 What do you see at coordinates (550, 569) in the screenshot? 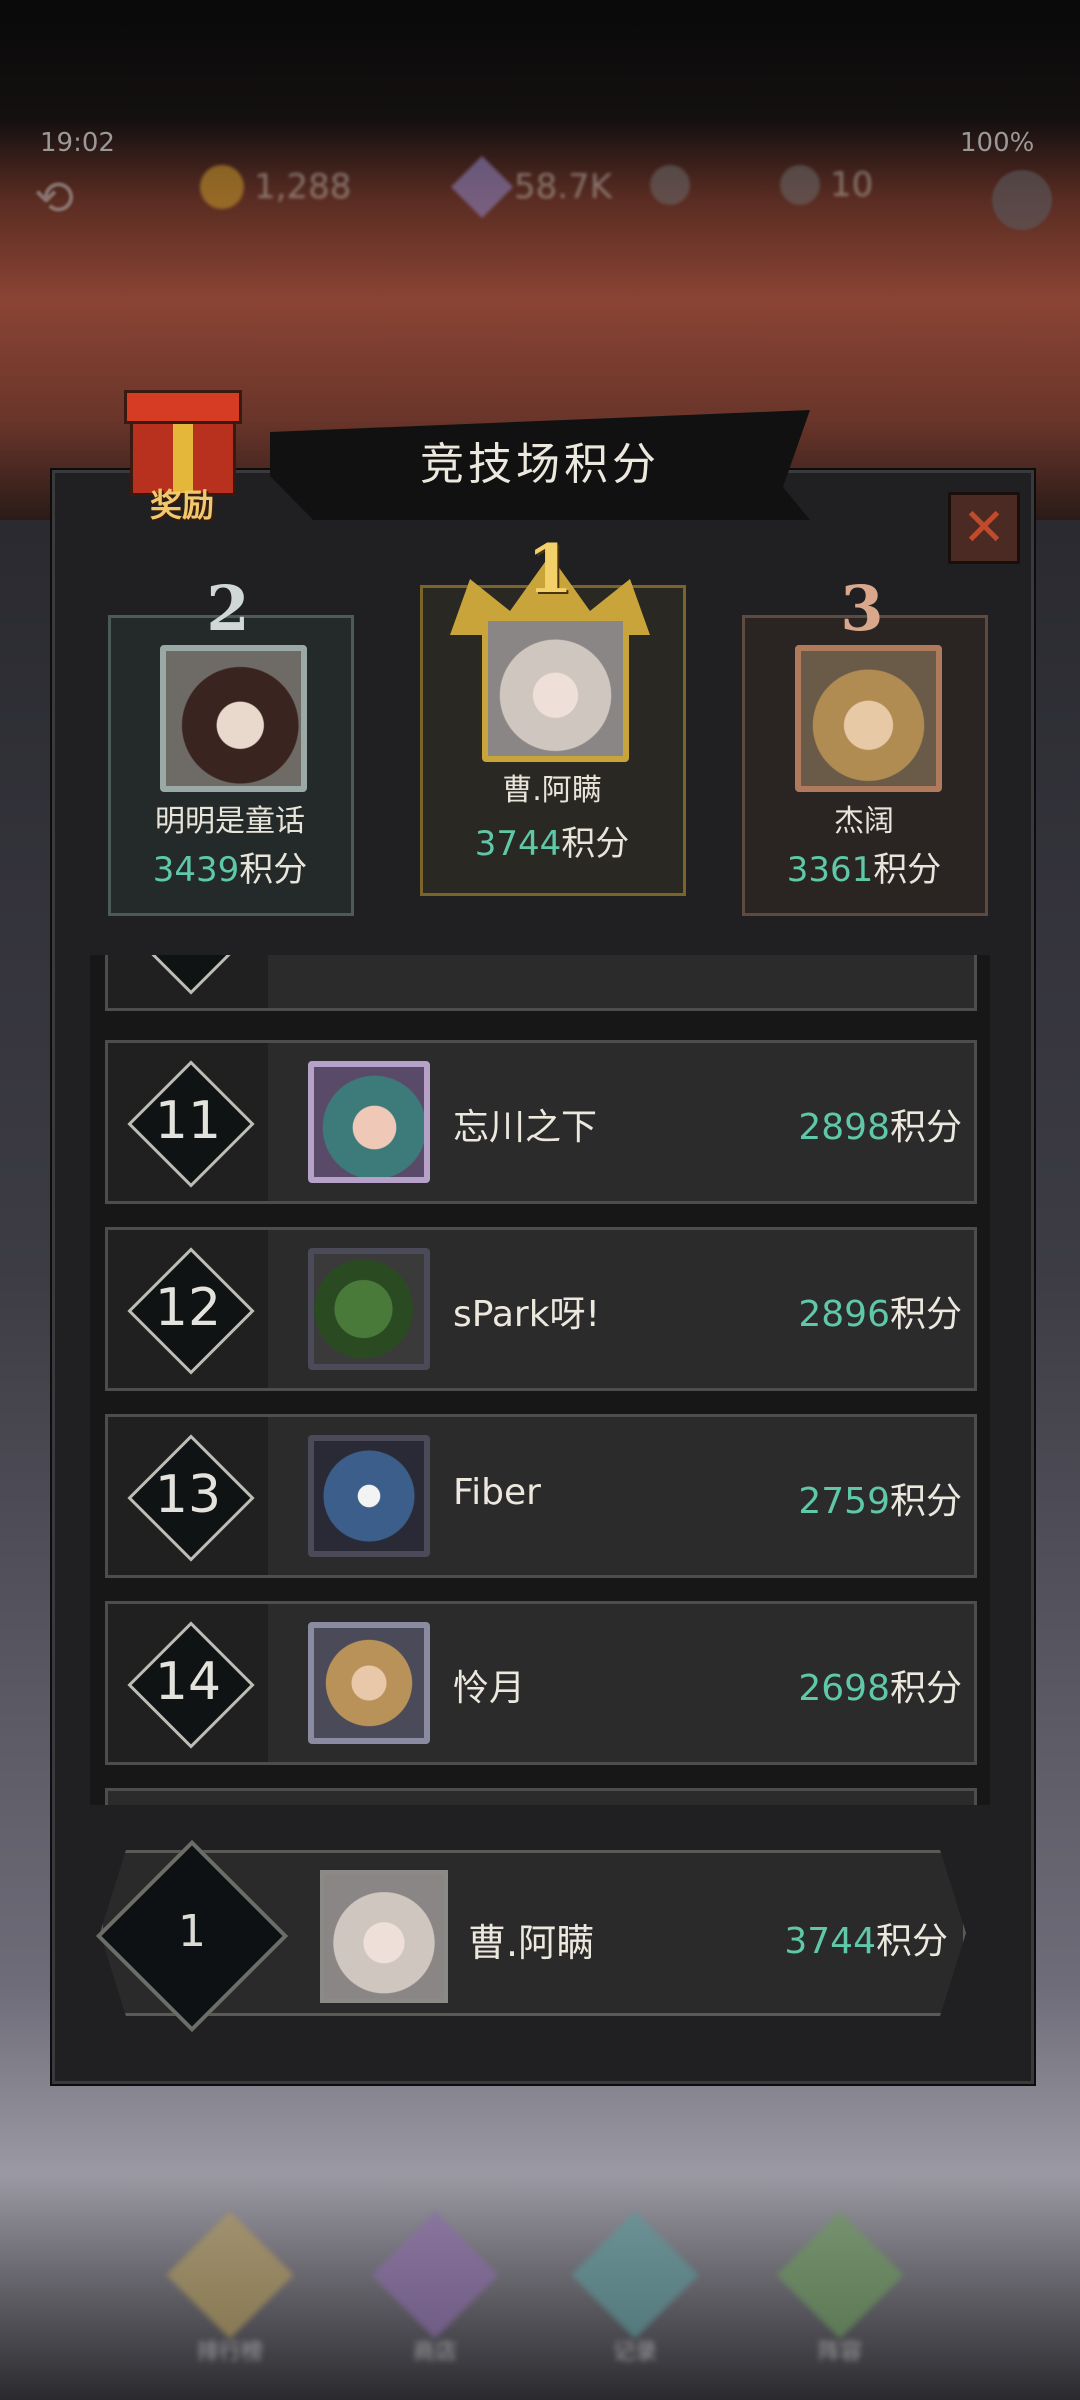
I see `rank-badge: 1` at bounding box center [550, 569].